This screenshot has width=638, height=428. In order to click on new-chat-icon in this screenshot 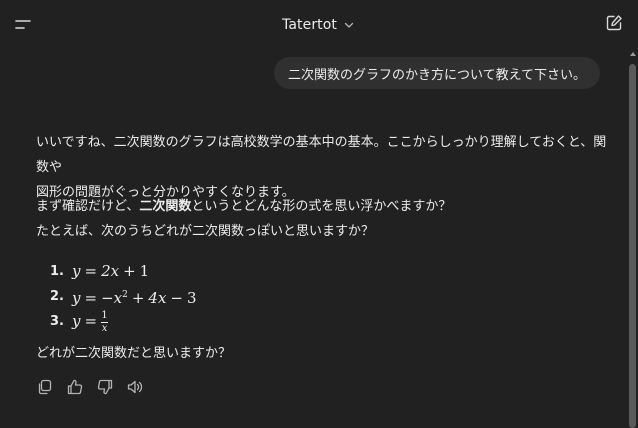, I will do `click(614, 23)`.